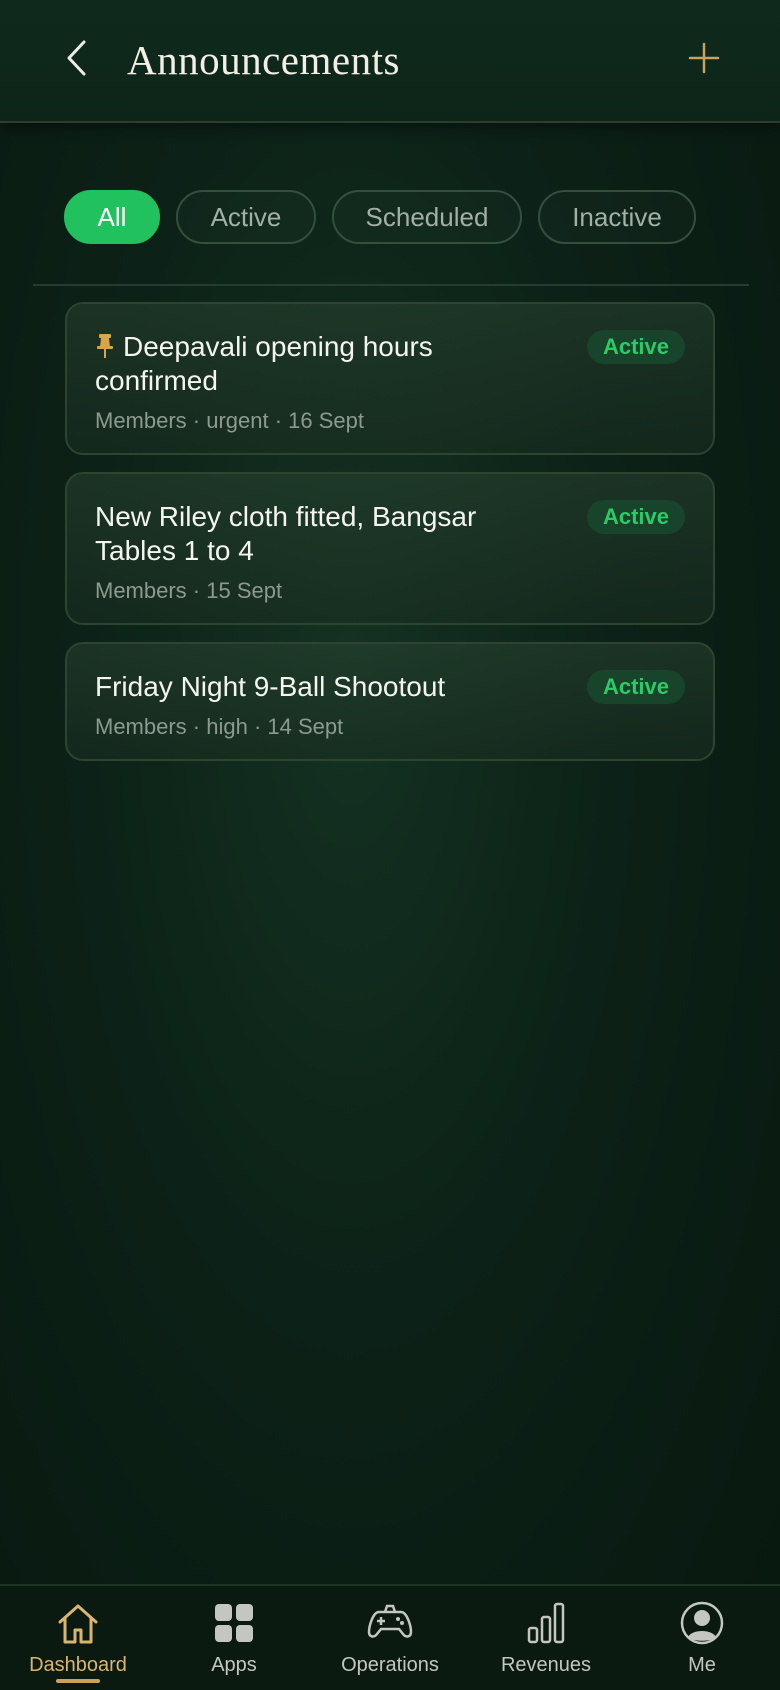 The image size is (780, 1690). I want to click on tab-label: Me, so click(702, 1665).